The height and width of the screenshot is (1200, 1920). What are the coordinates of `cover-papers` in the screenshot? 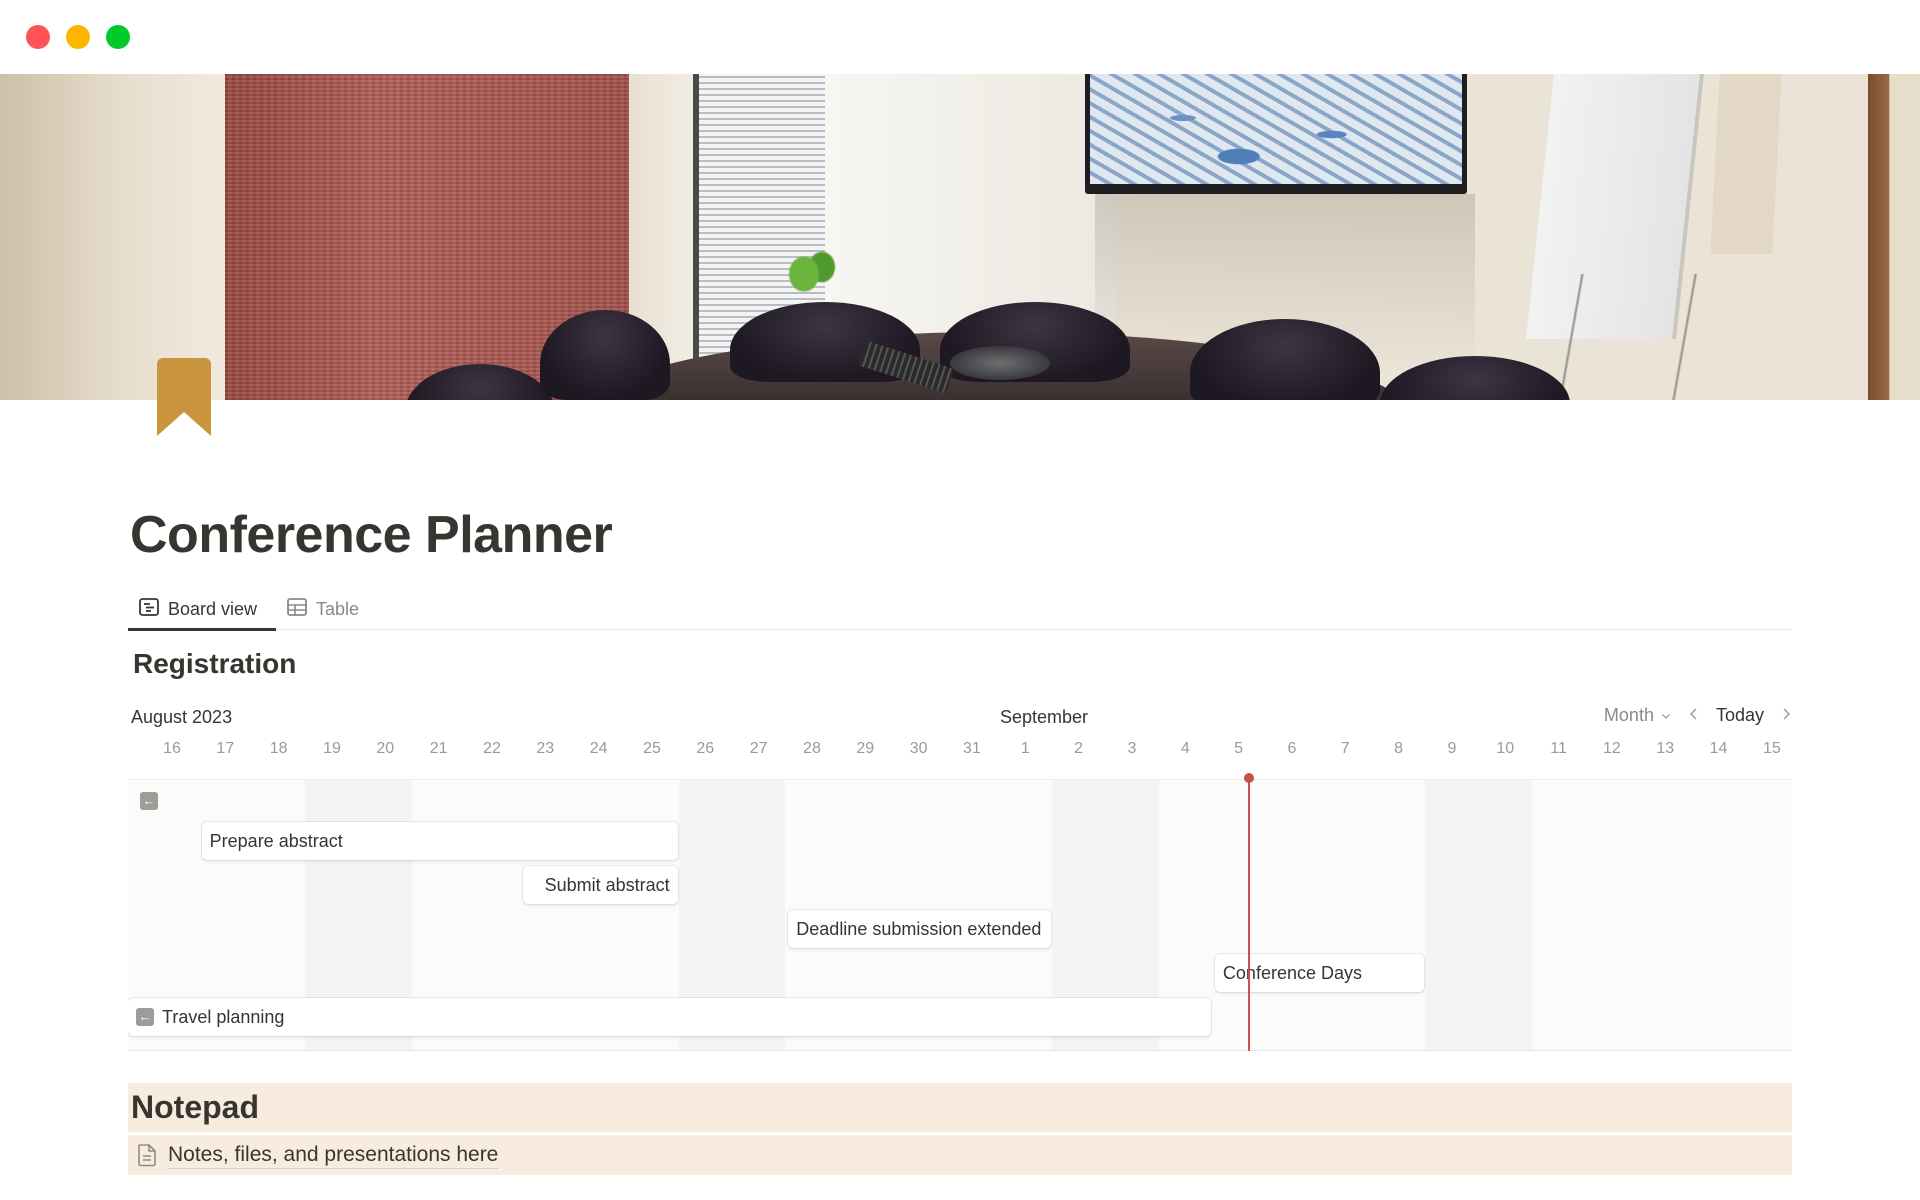 It's located at (1746, 164).